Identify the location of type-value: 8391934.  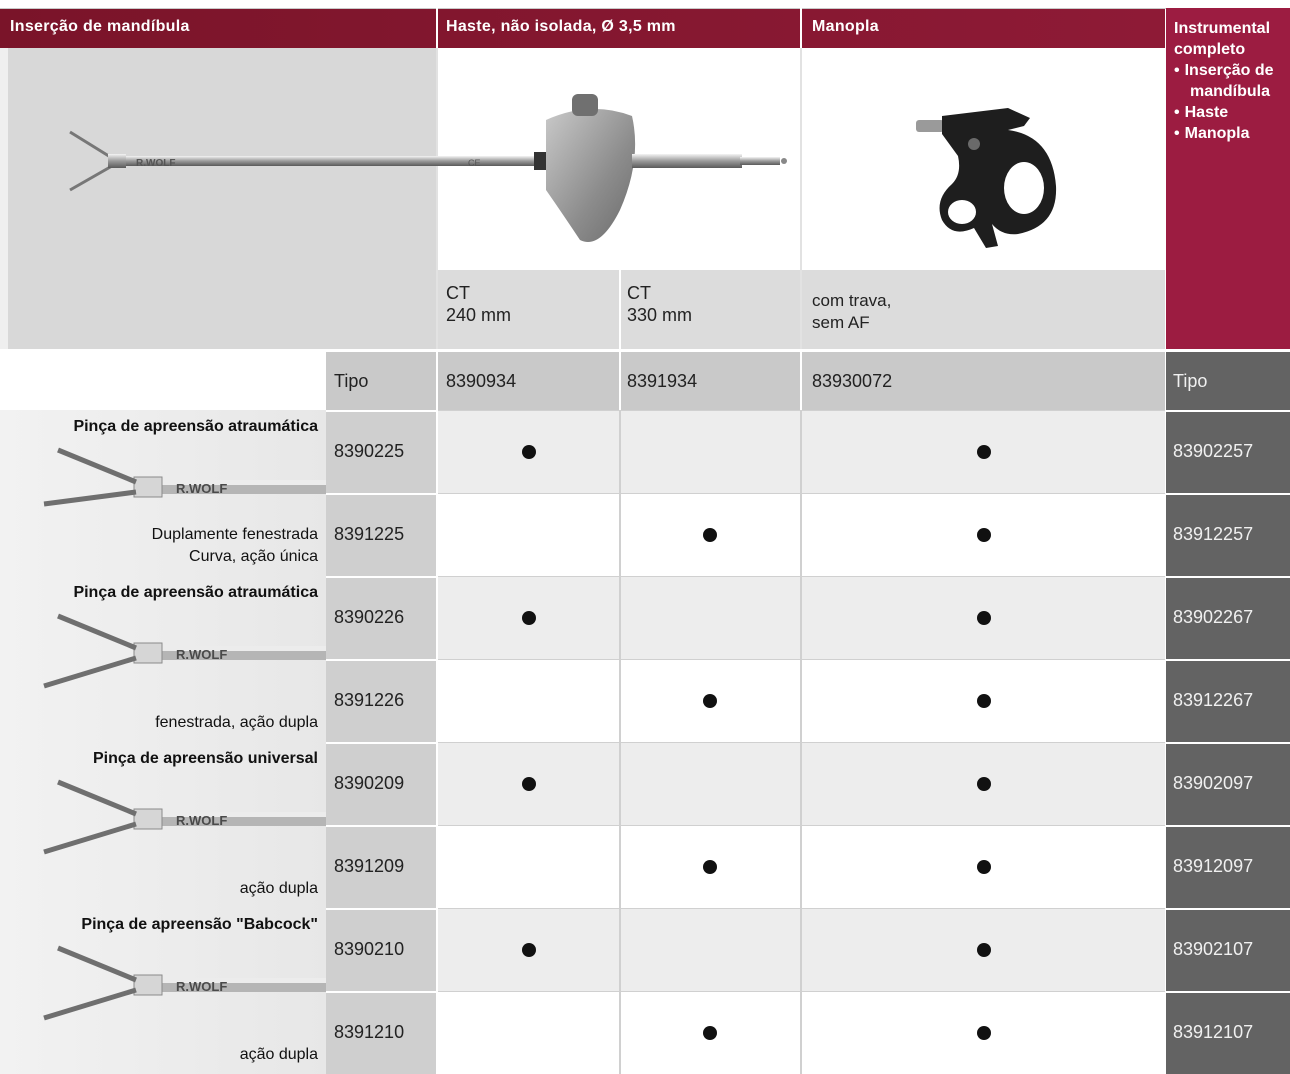
(662, 381).